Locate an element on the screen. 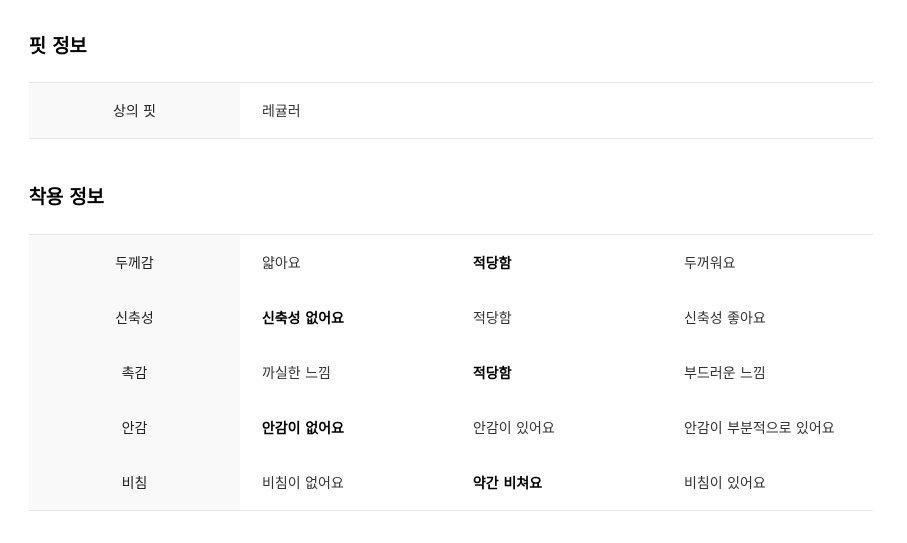 The height and width of the screenshot is (543, 907). option-cell: 부드러운 느낌 is located at coordinates (725, 373).